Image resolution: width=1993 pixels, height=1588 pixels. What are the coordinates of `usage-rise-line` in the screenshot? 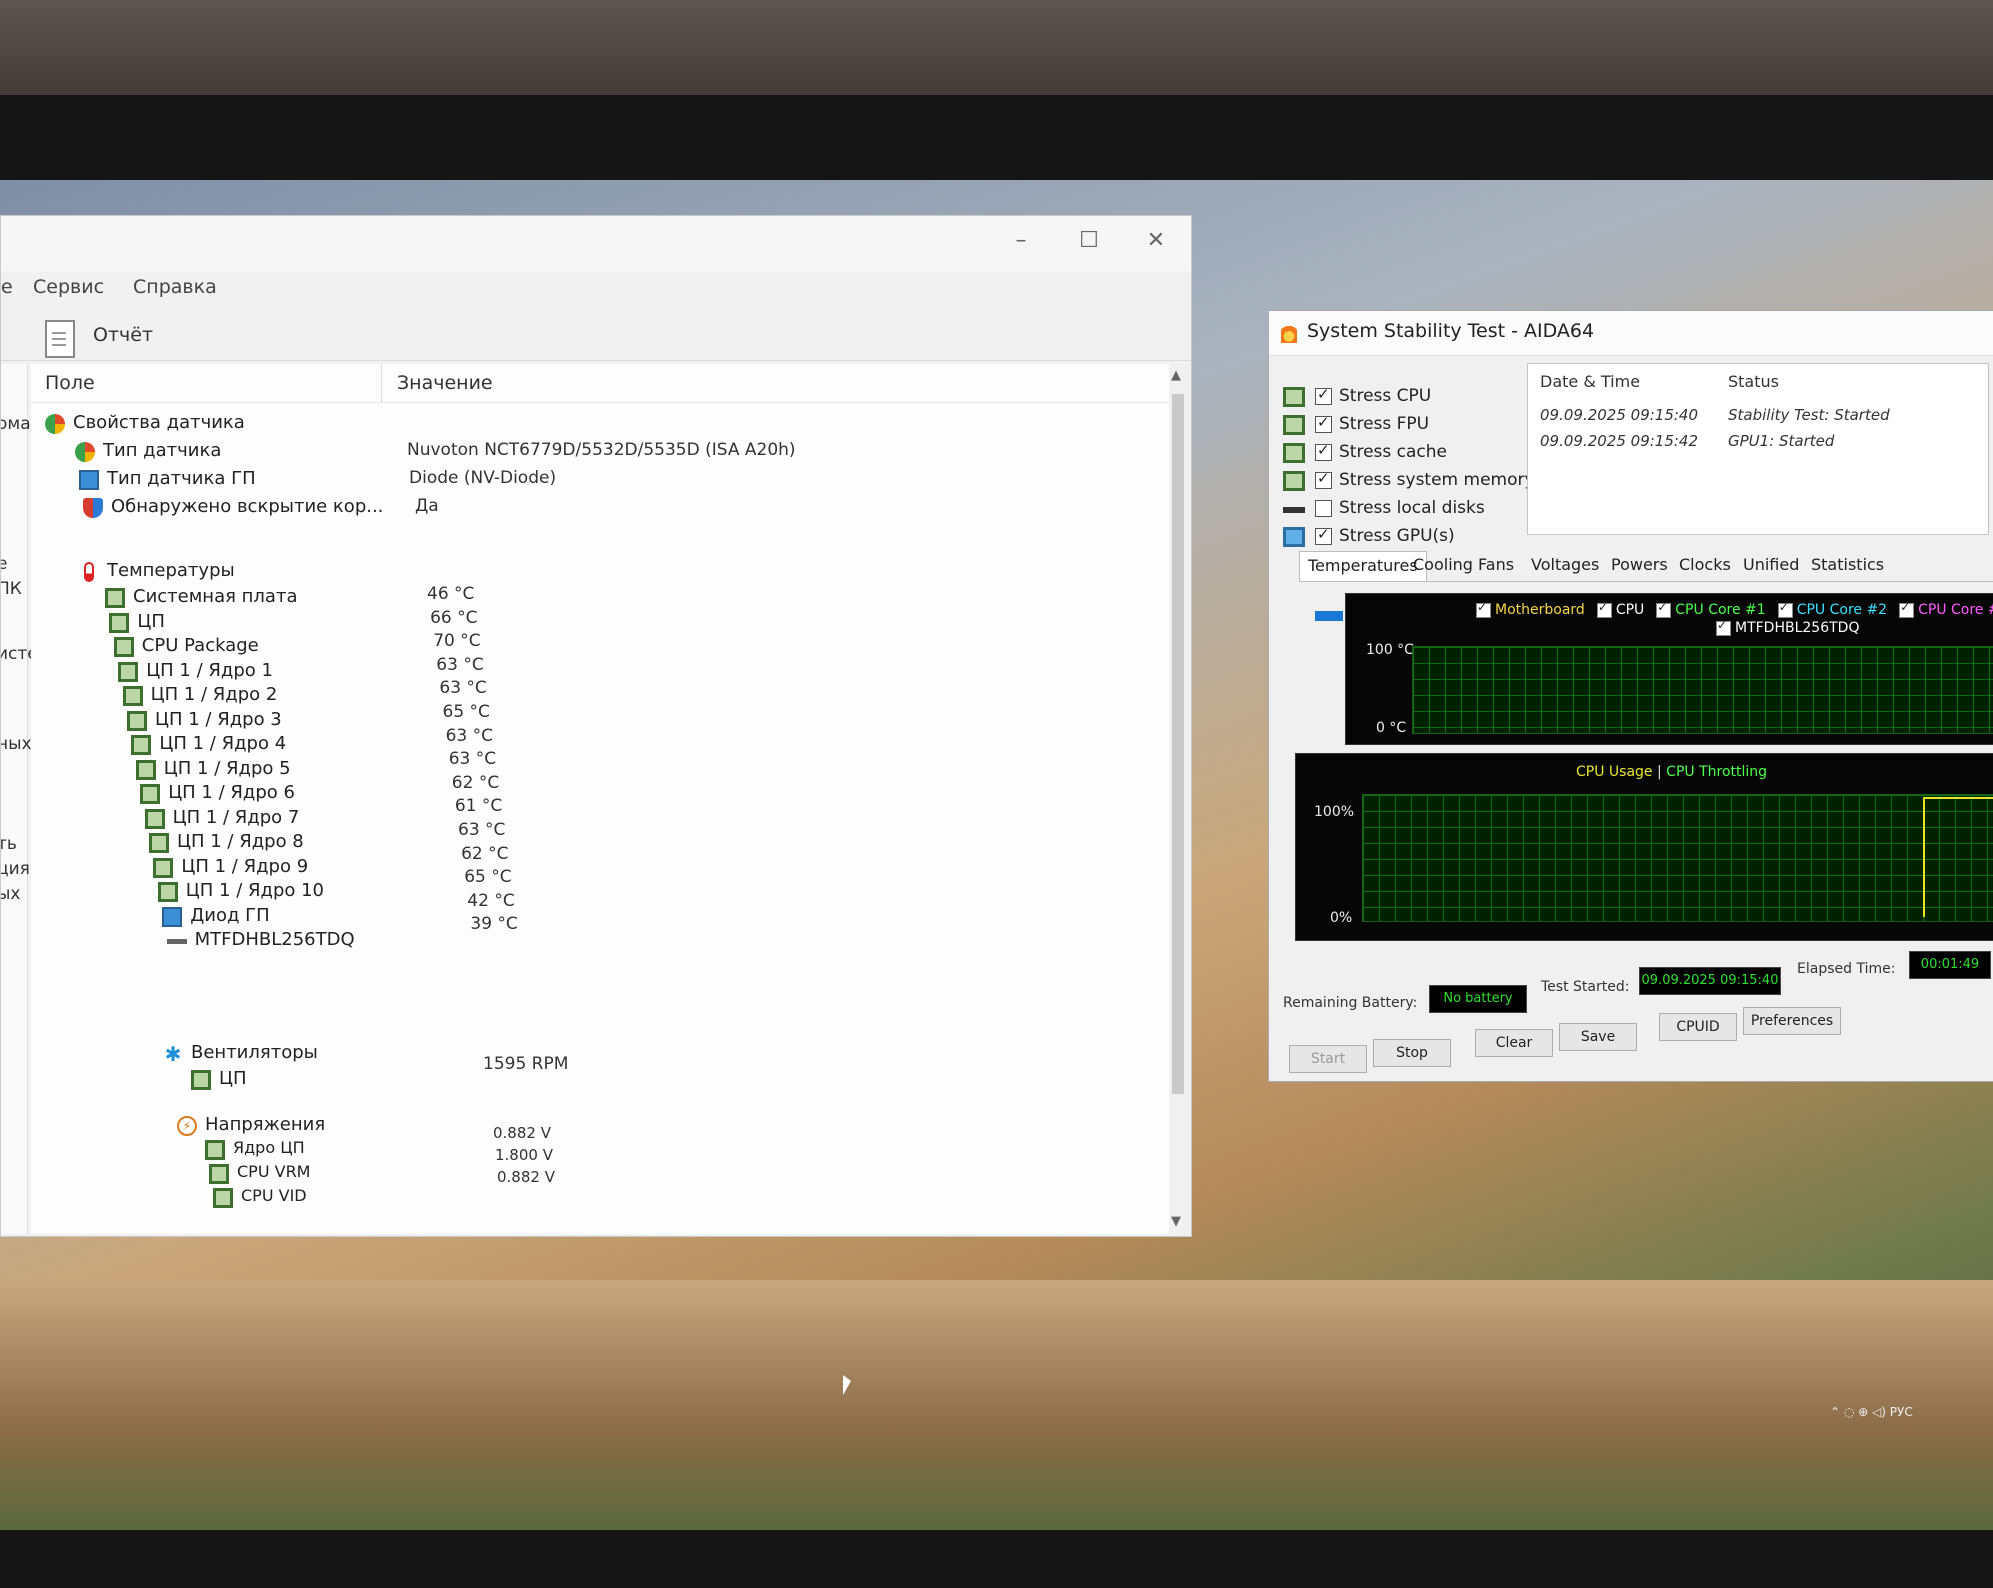 It's located at (1924, 857).